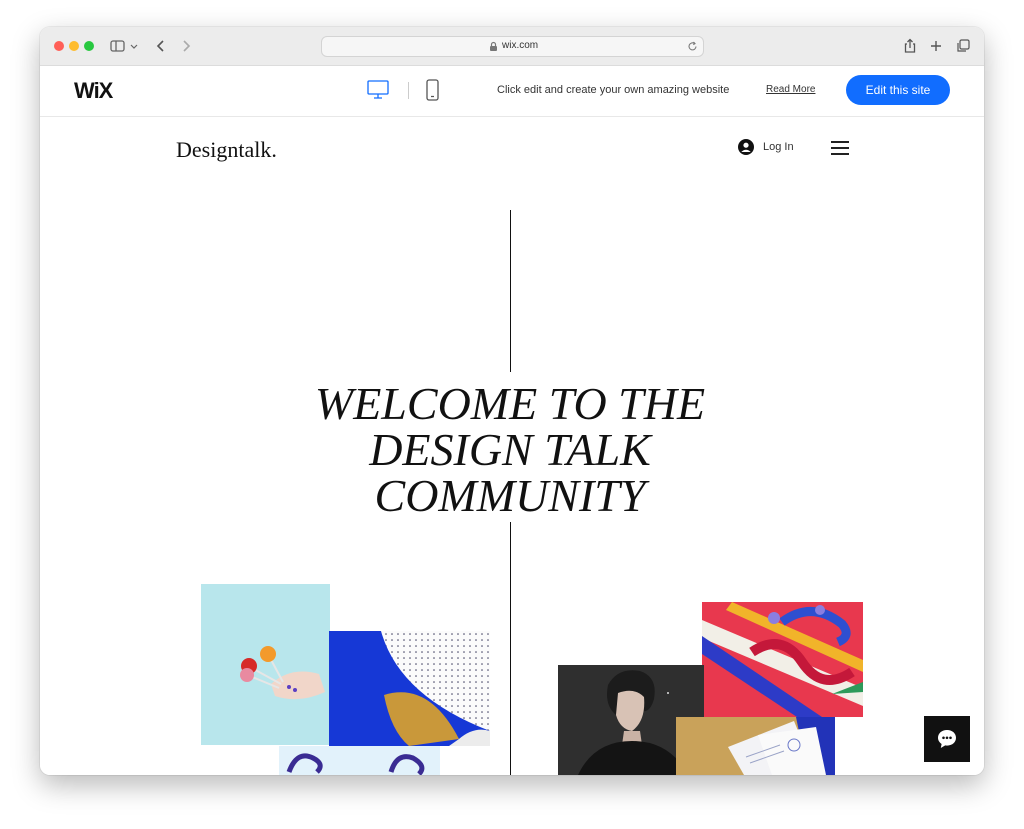 This screenshot has width=1024, height=829. What do you see at coordinates (898, 90) in the screenshot?
I see `edit-this-site-button: Edit this site` at bounding box center [898, 90].